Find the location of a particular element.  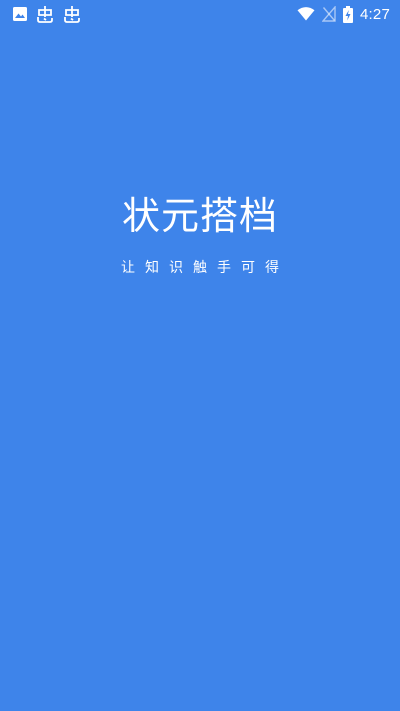

status-bar-system: 4:27 is located at coordinates (340, 14).